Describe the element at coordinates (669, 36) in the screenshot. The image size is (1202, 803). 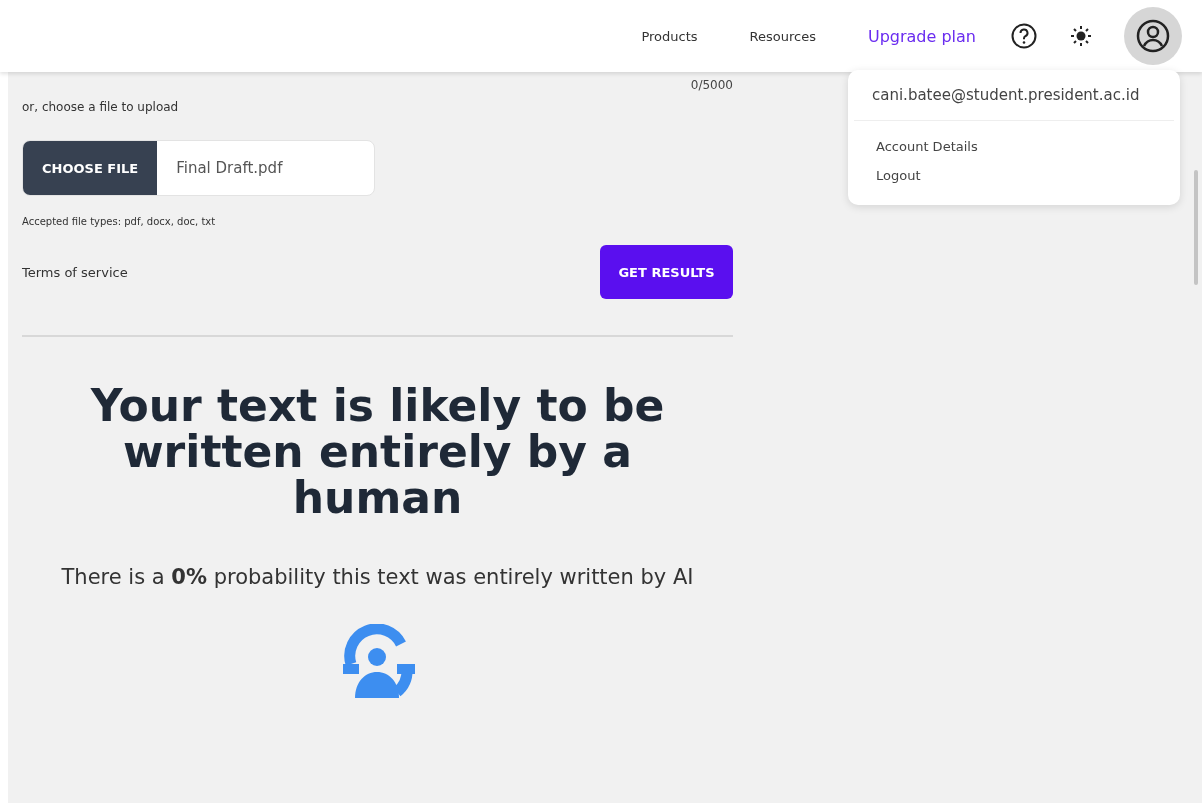
I see `nav-link: Products` at that location.